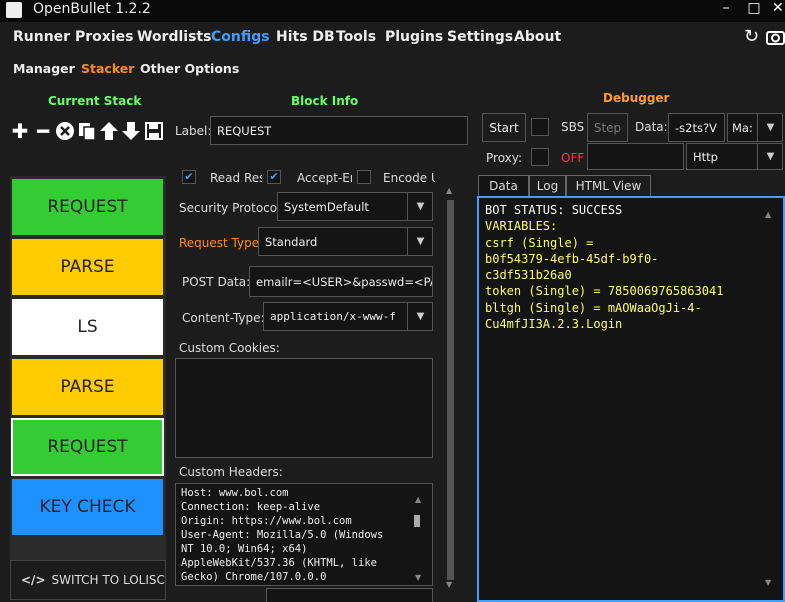  Describe the element at coordinates (251, 507) in the screenshot. I see `header-line: Connection: keep-alive` at that location.